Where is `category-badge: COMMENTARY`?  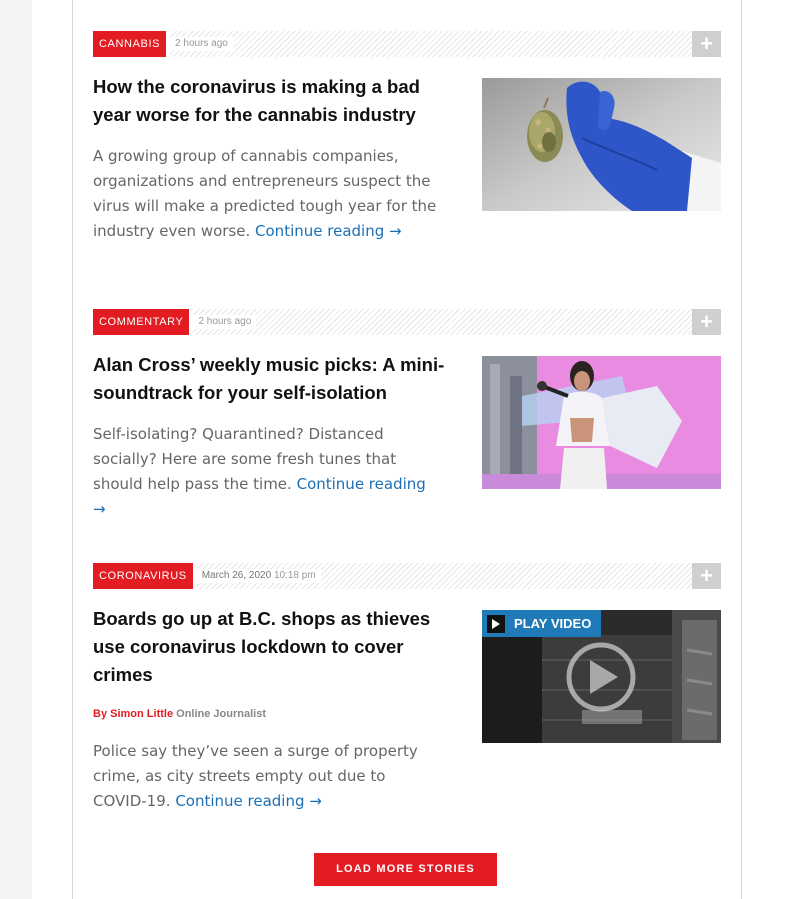 category-badge: COMMENTARY is located at coordinates (141, 322).